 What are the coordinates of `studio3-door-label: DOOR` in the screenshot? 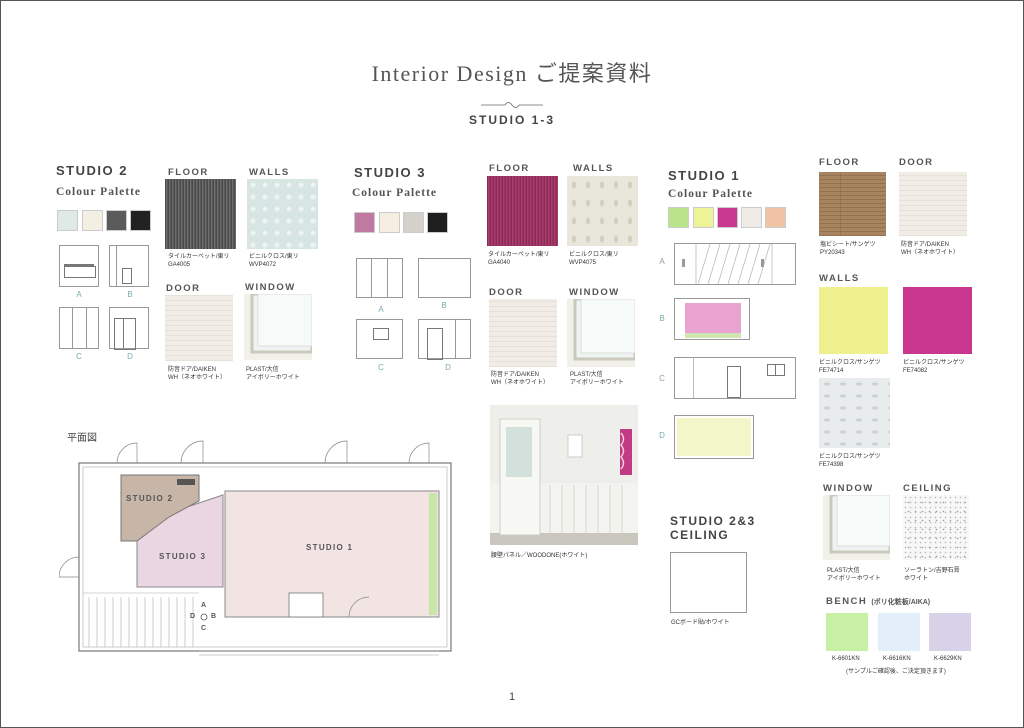 It's located at (506, 292).